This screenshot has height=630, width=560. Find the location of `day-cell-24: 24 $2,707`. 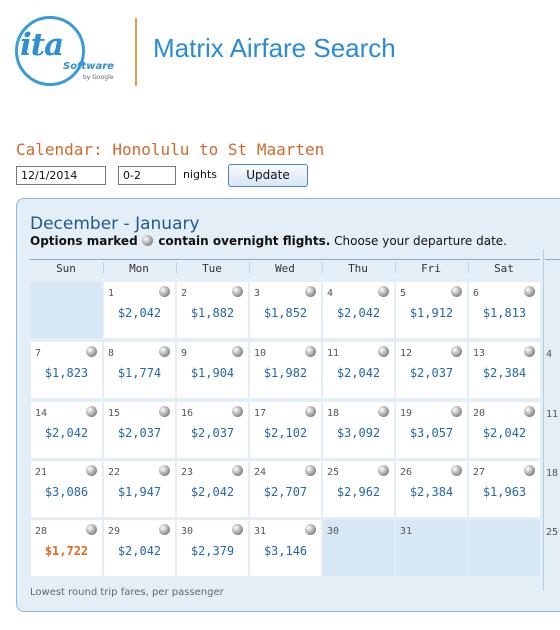

day-cell-24: 24 $2,707 is located at coordinates (285, 489).